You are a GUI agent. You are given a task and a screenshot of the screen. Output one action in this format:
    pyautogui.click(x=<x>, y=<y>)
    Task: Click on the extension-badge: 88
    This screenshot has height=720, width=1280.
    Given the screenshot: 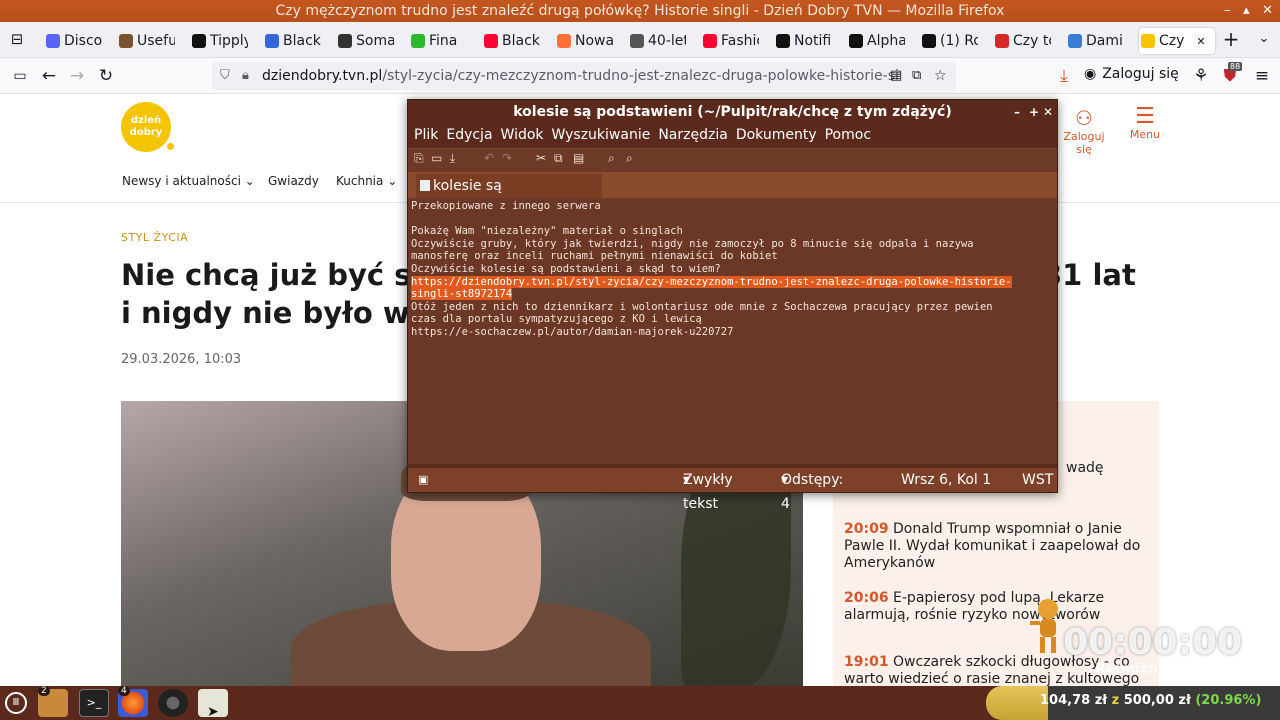 What is the action you would take?
    pyautogui.click(x=1235, y=66)
    